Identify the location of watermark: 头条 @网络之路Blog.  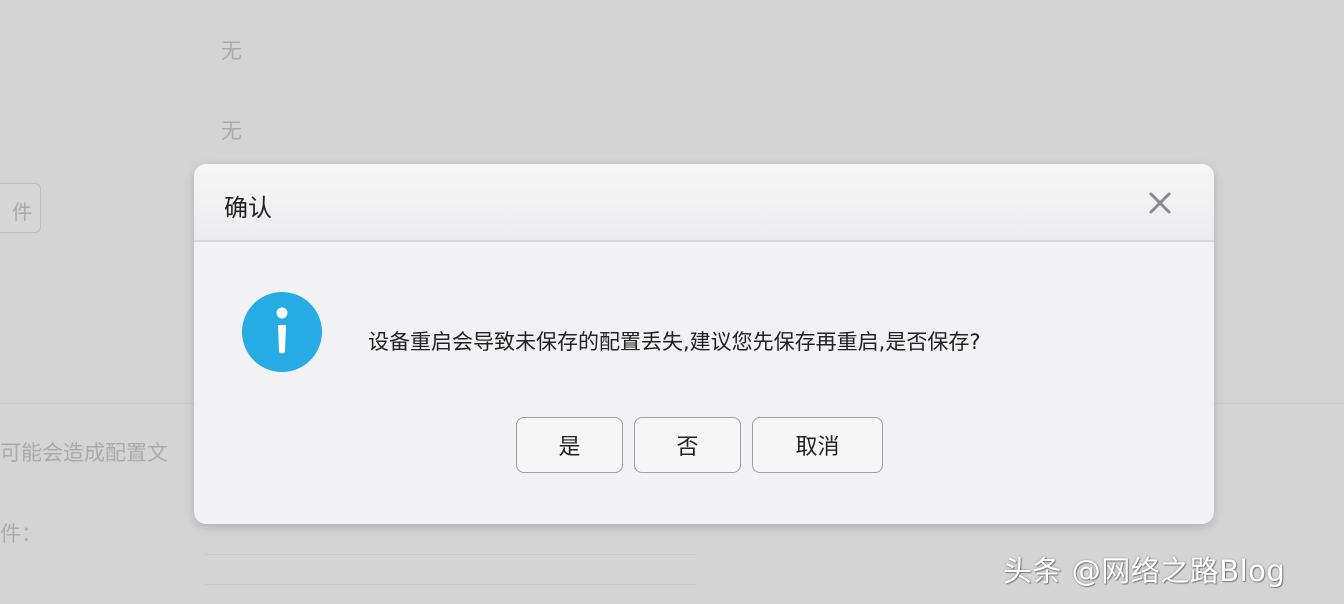
(1144, 571).